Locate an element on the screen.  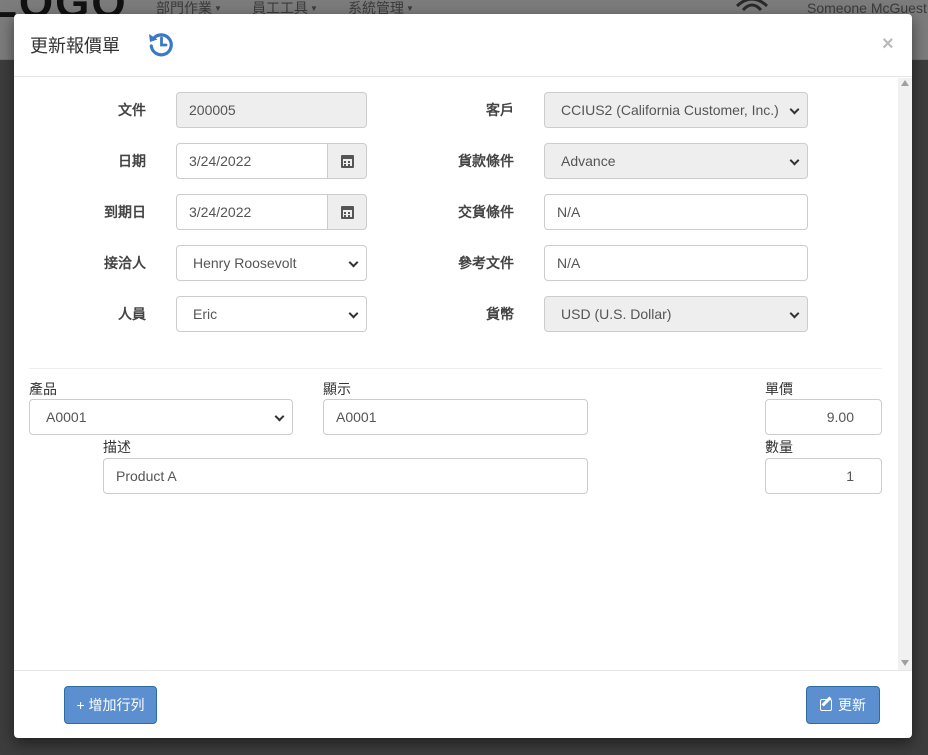
document-field: 200005 is located at coordinates (271, 110).